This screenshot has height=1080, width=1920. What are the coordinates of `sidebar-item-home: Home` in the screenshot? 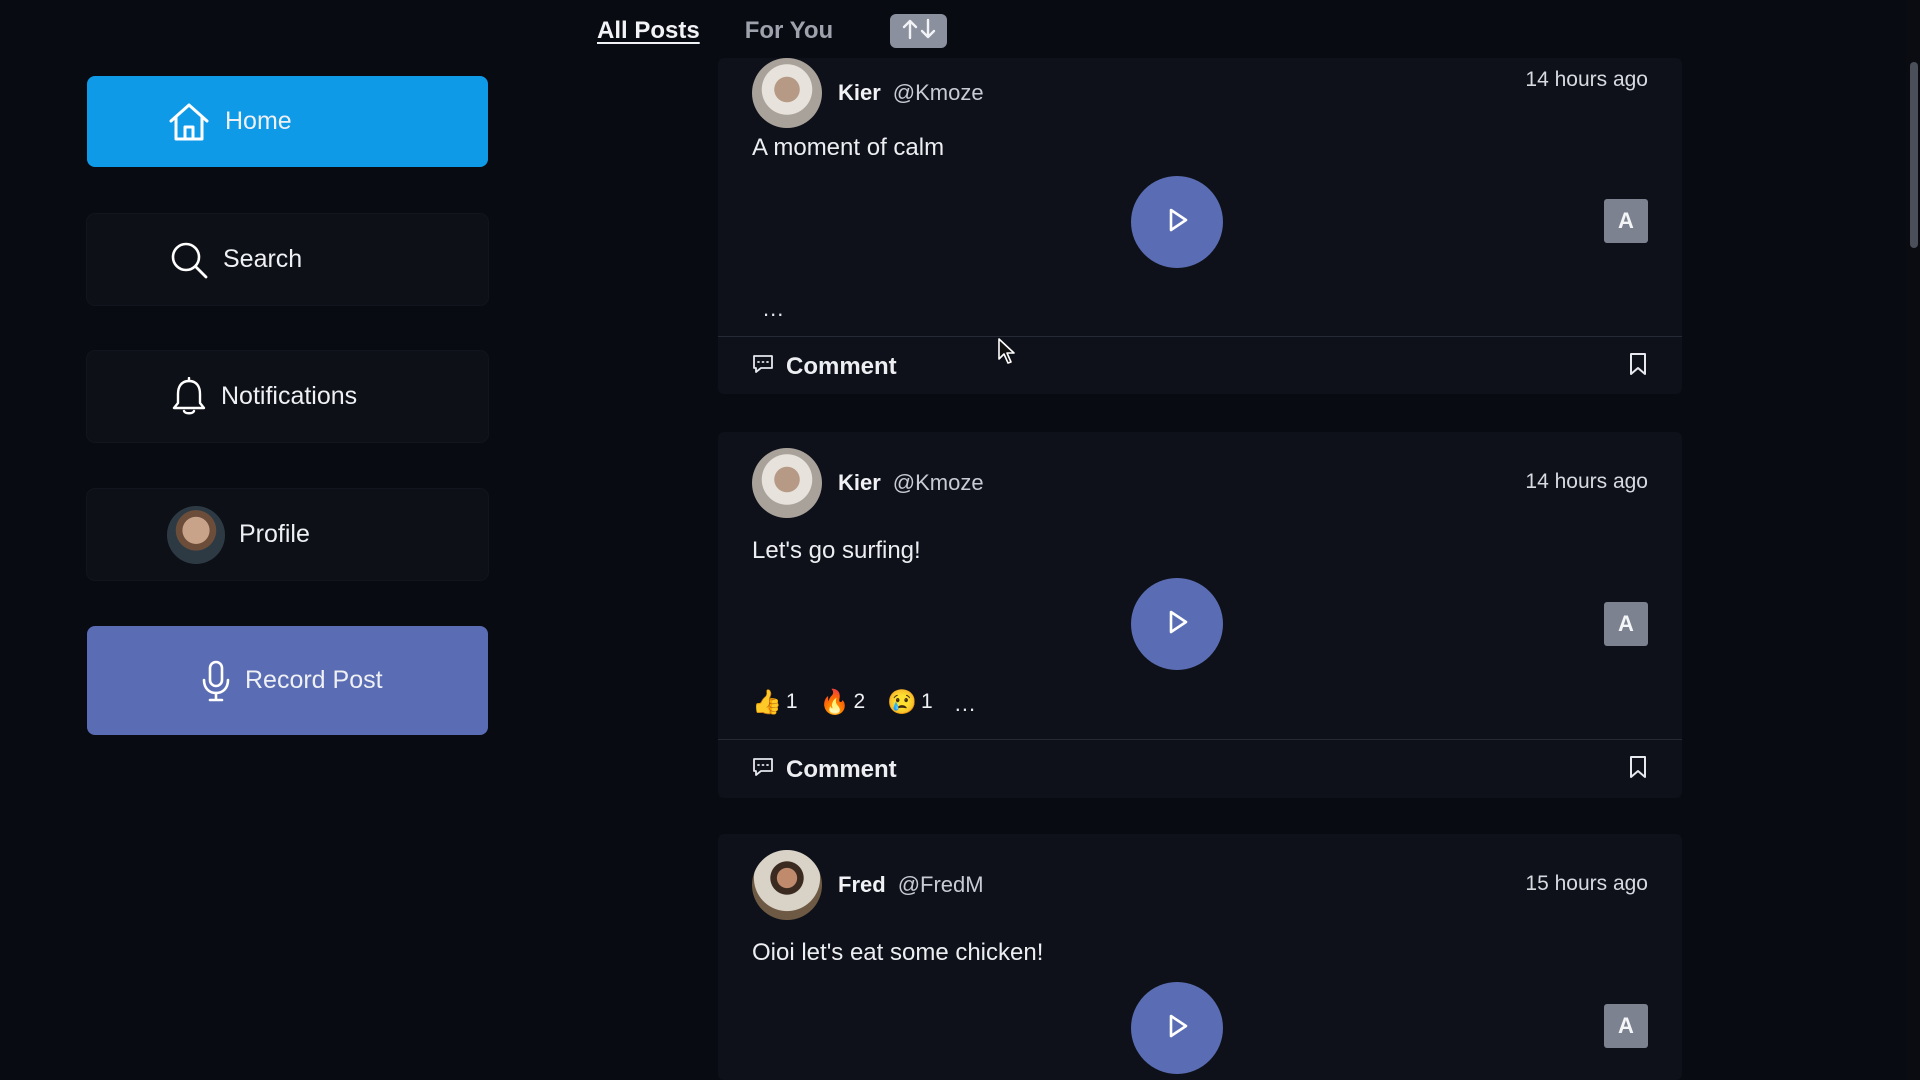 It's located at (287, 121).